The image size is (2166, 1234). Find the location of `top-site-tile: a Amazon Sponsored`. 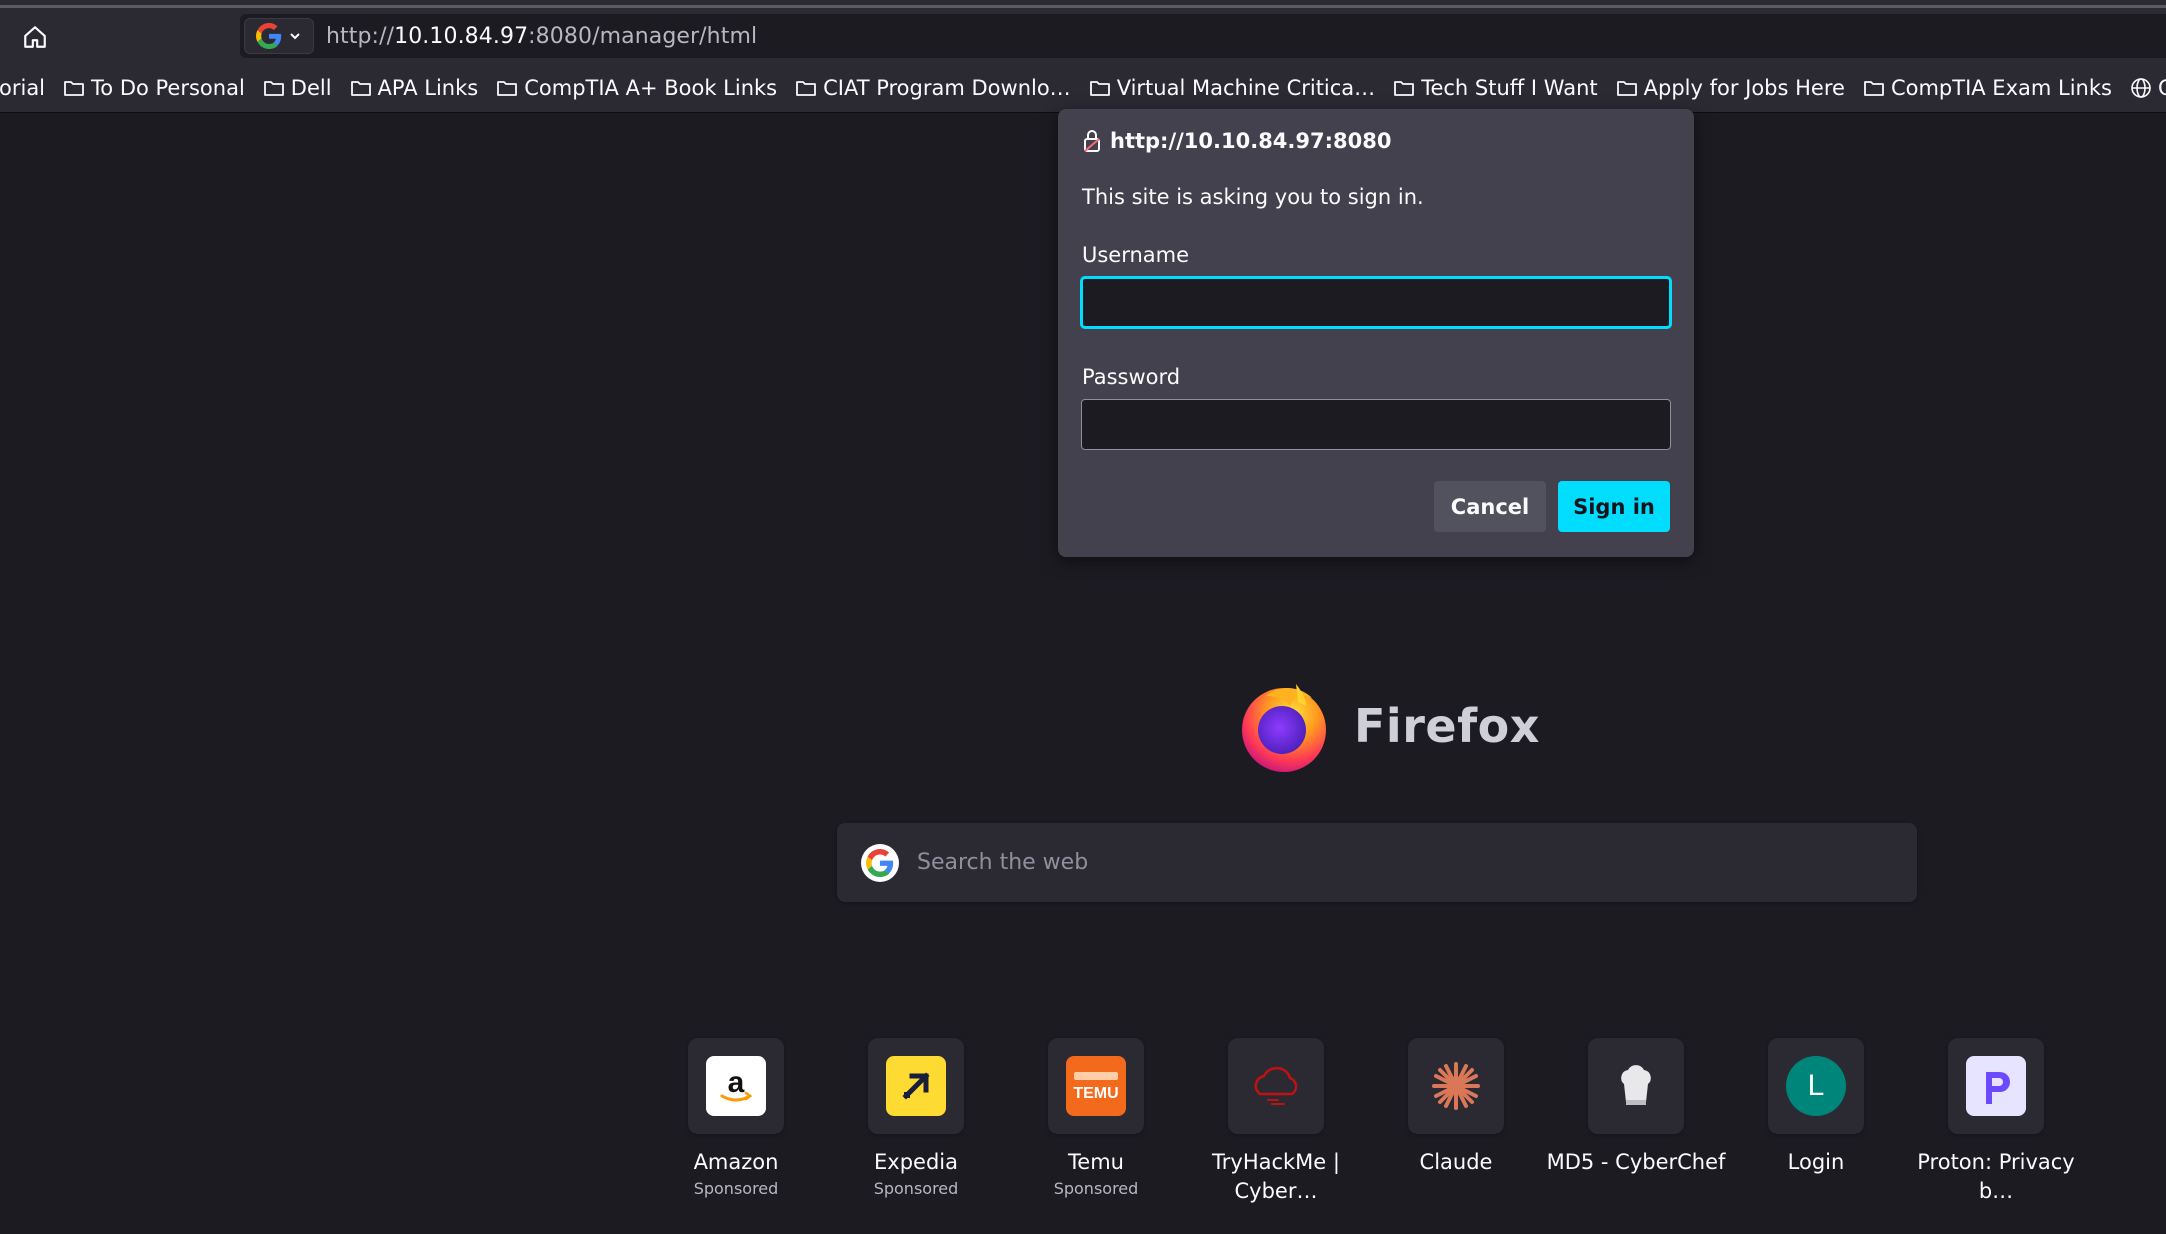

top-site-tile: a Amazon Sponsored is located at coordinates (736, 1118).